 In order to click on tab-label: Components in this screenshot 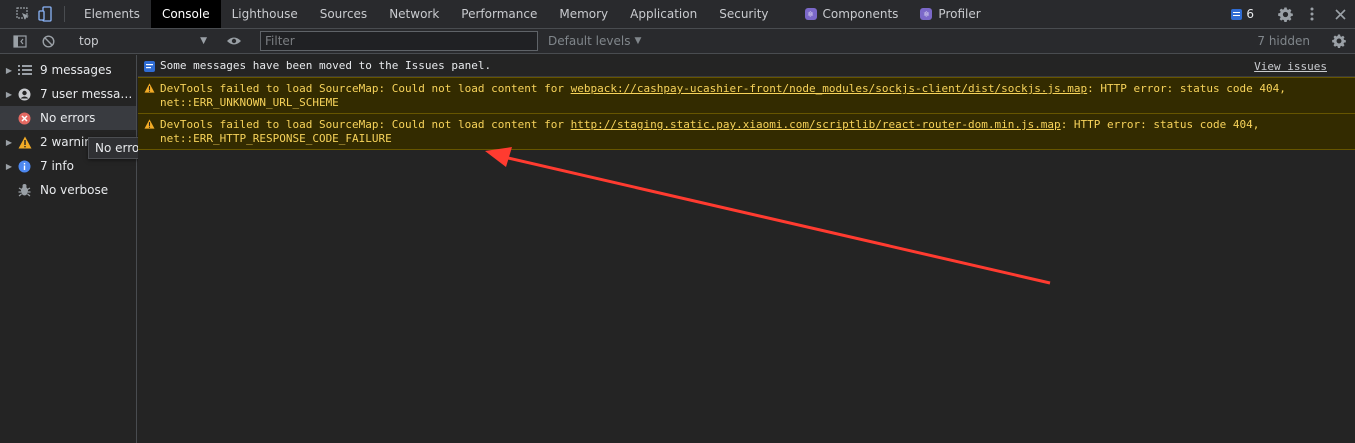, I will do `click(860, 14)`.